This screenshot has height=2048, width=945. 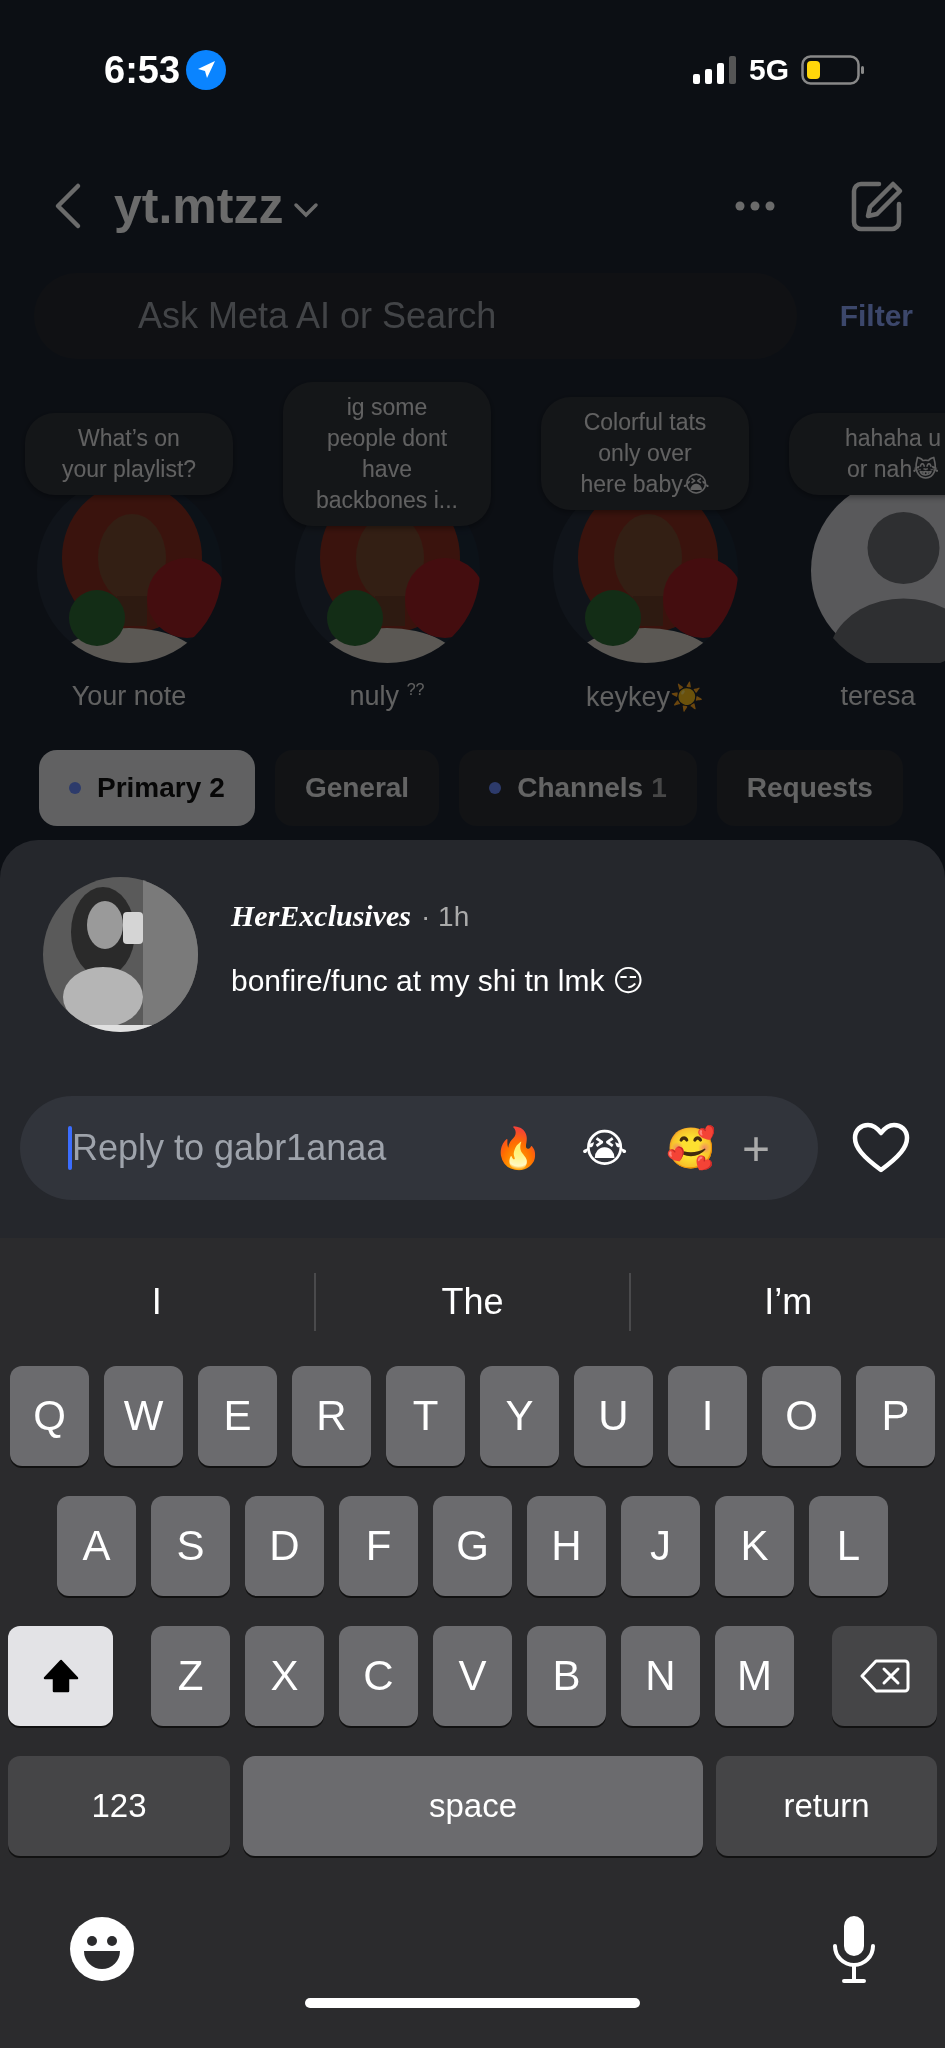 I want to click on note-author: Your note, so click(x=129, y=696).